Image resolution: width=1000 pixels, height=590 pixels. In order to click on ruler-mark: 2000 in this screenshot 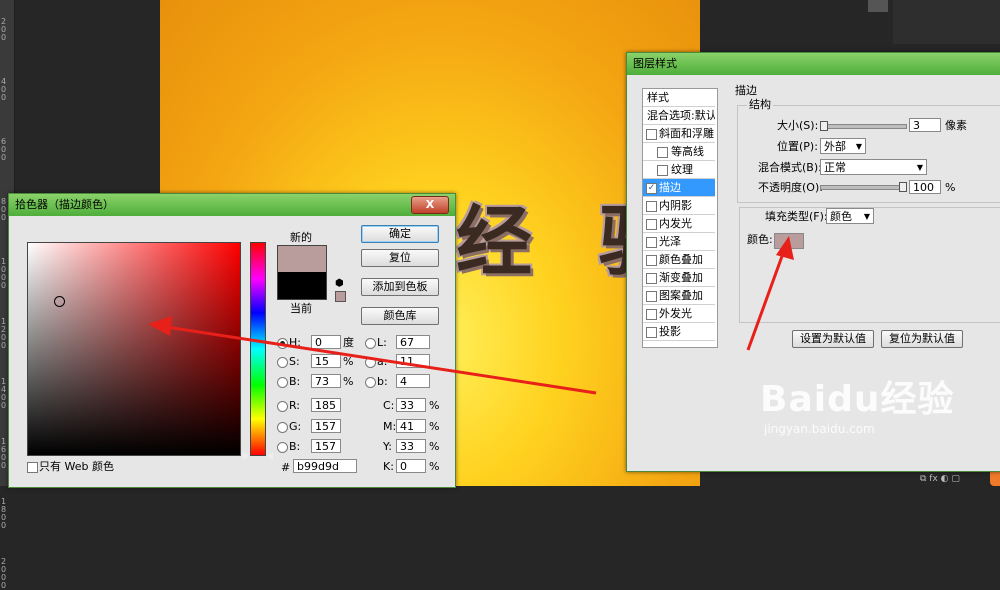, I will do `click(4, 573)`.